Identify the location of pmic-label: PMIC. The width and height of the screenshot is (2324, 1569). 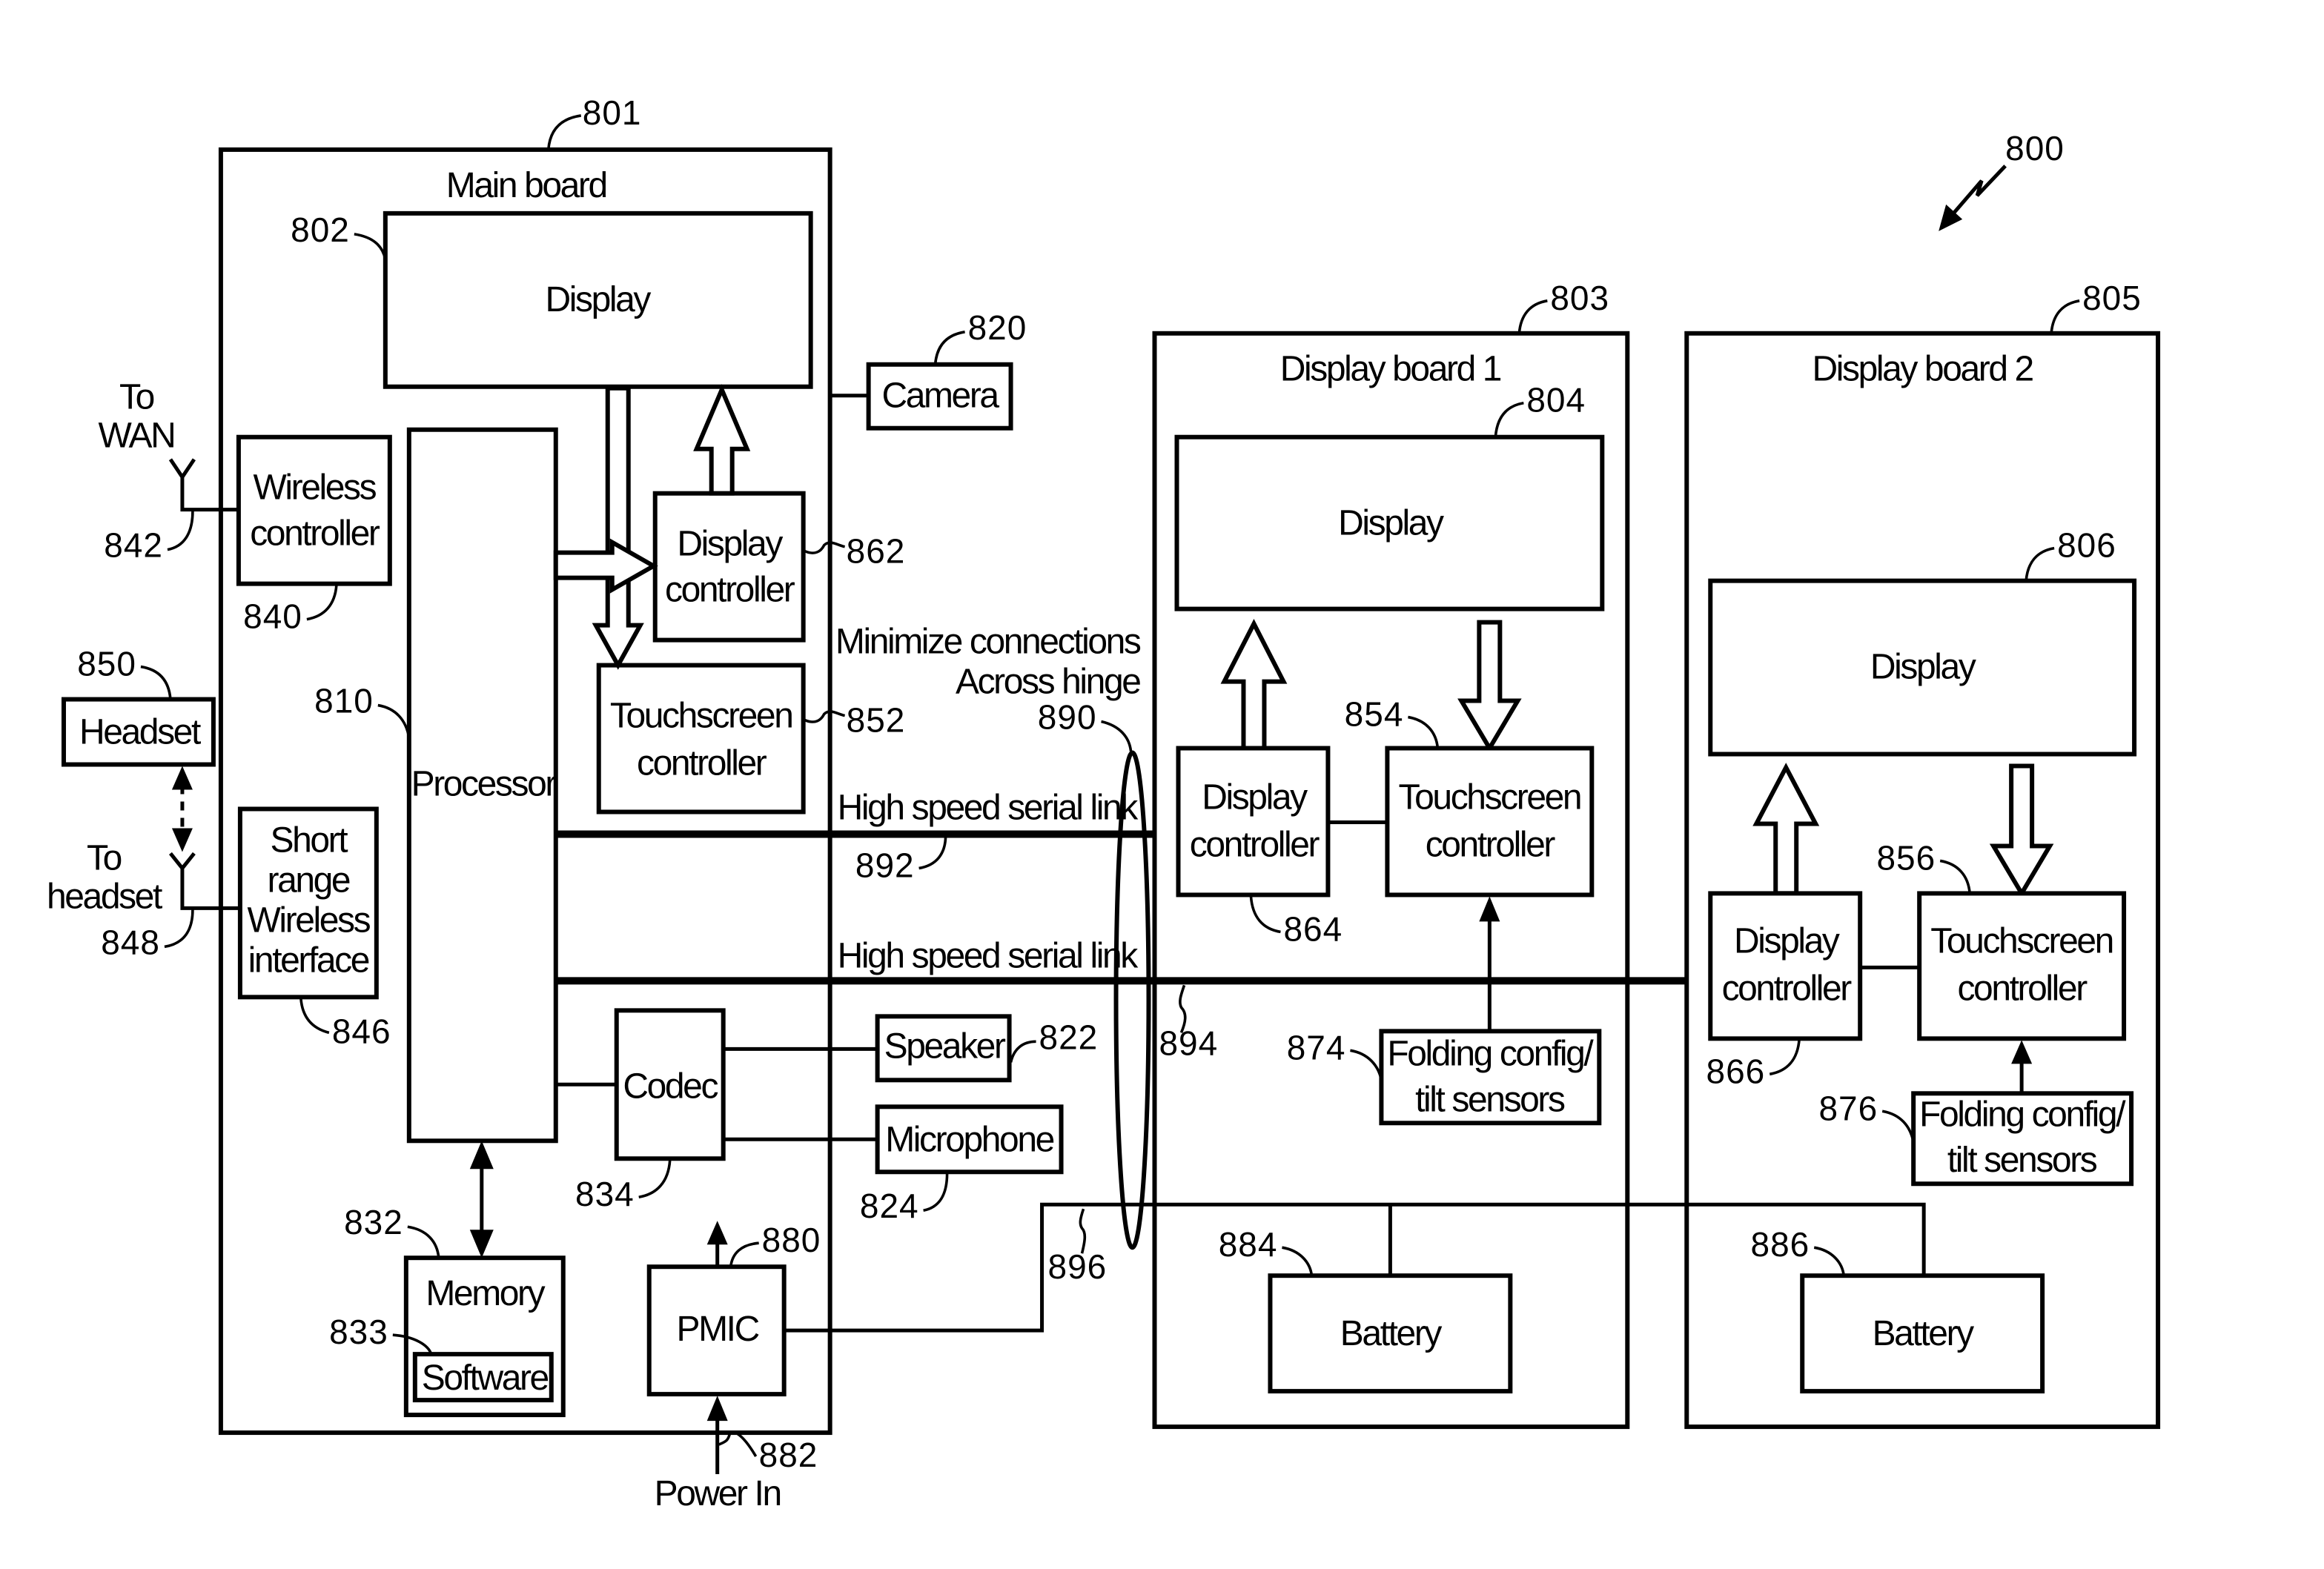
(718, 1329).